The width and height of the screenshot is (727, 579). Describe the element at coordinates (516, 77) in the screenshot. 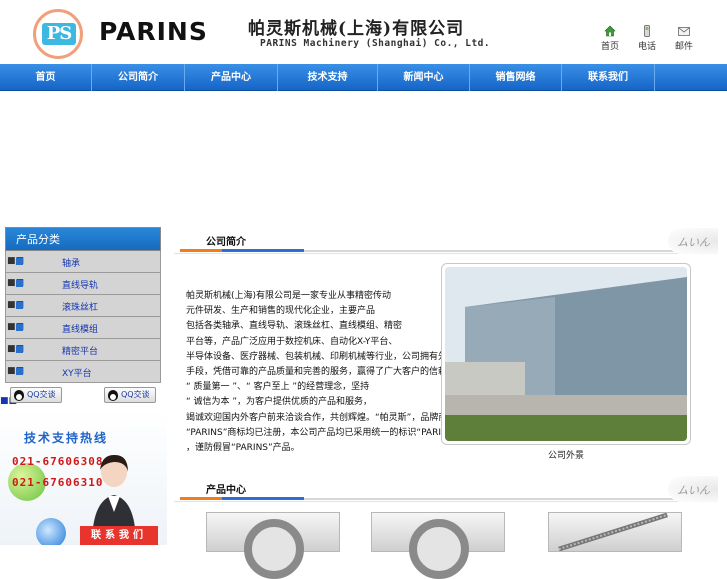

I see `nav-sales-network: 销售网络` at that location.